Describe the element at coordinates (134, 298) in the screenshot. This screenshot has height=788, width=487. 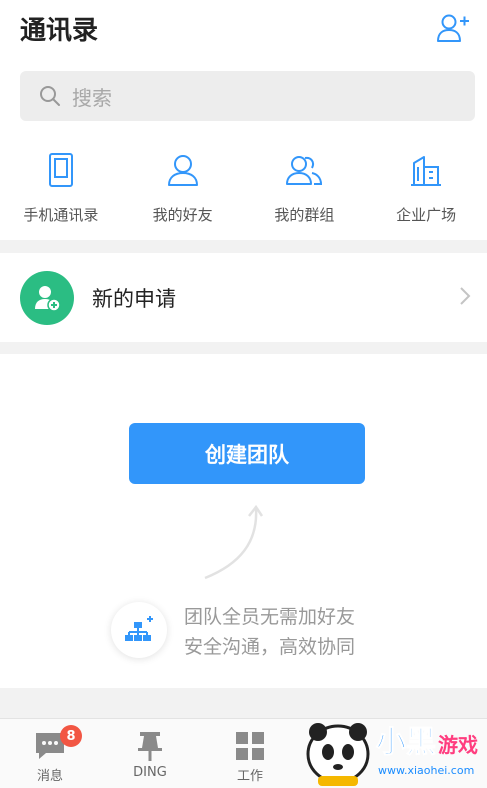
I see `new-request-label: 新的申请` at that location.